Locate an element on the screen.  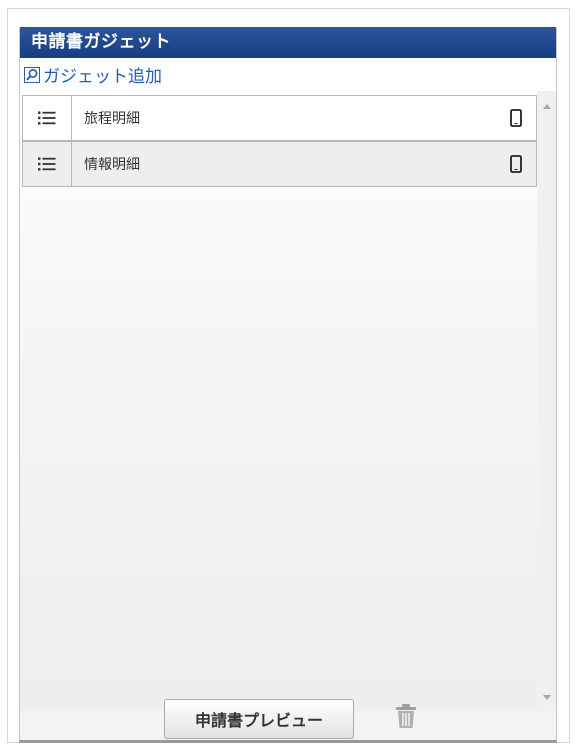
list-item: 情報明細 is located at coordinates (279, 164).